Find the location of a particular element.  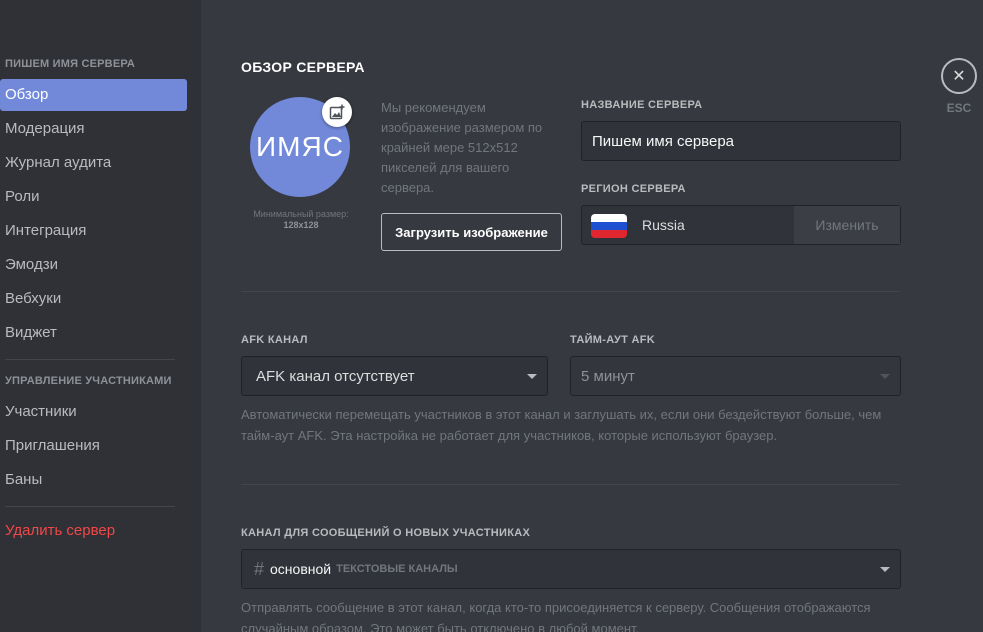

sidebar-item-members: Участники is located at coordinates (93, 412).